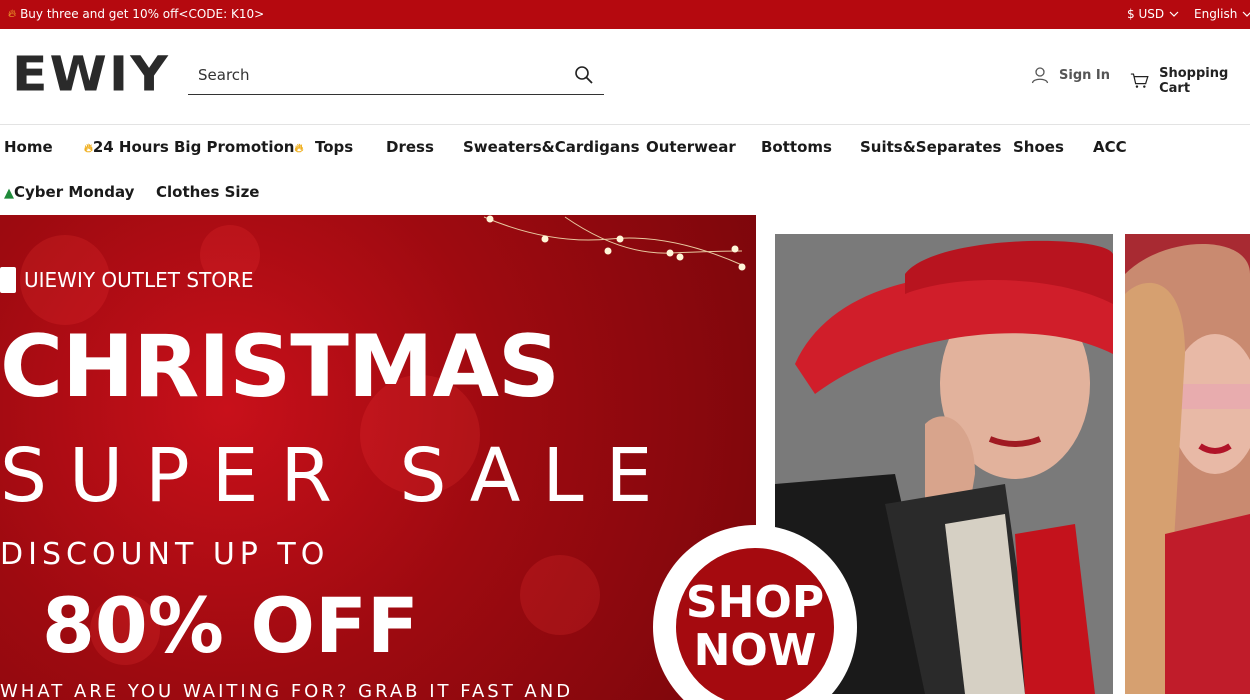  I want to click on nav-bottoms: Bottoms, so click(796, 147).